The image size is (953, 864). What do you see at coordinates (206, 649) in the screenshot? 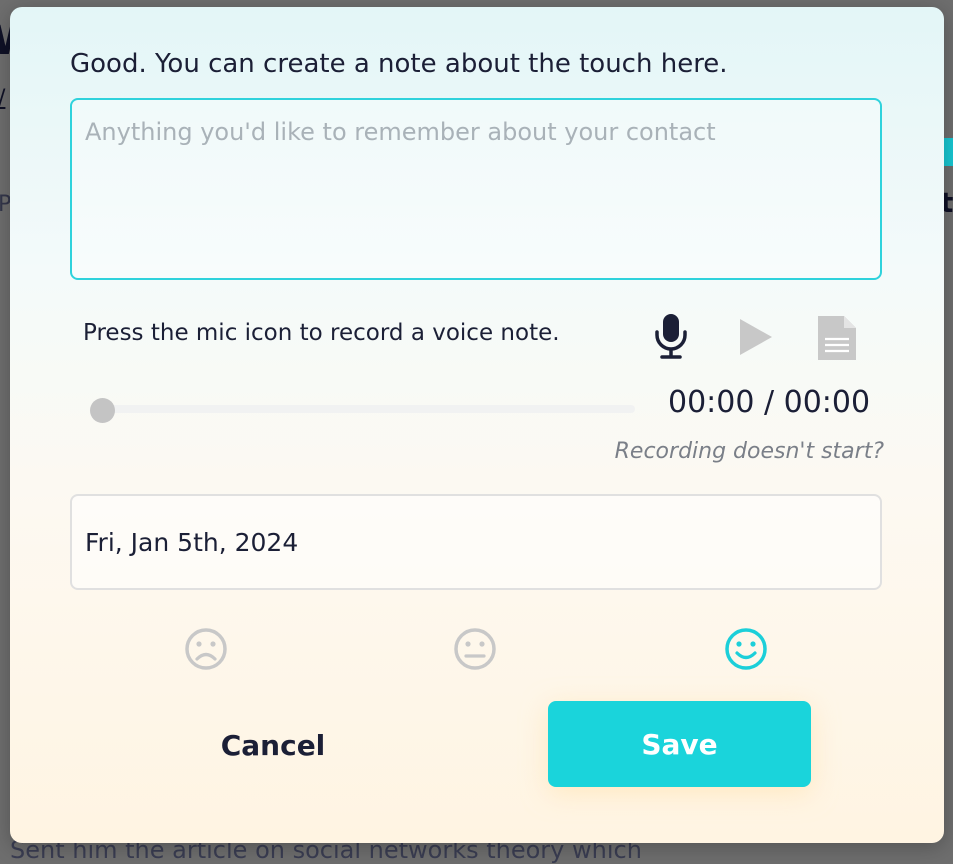
I see `sad-face-icon` at bounding box center [206, 649].